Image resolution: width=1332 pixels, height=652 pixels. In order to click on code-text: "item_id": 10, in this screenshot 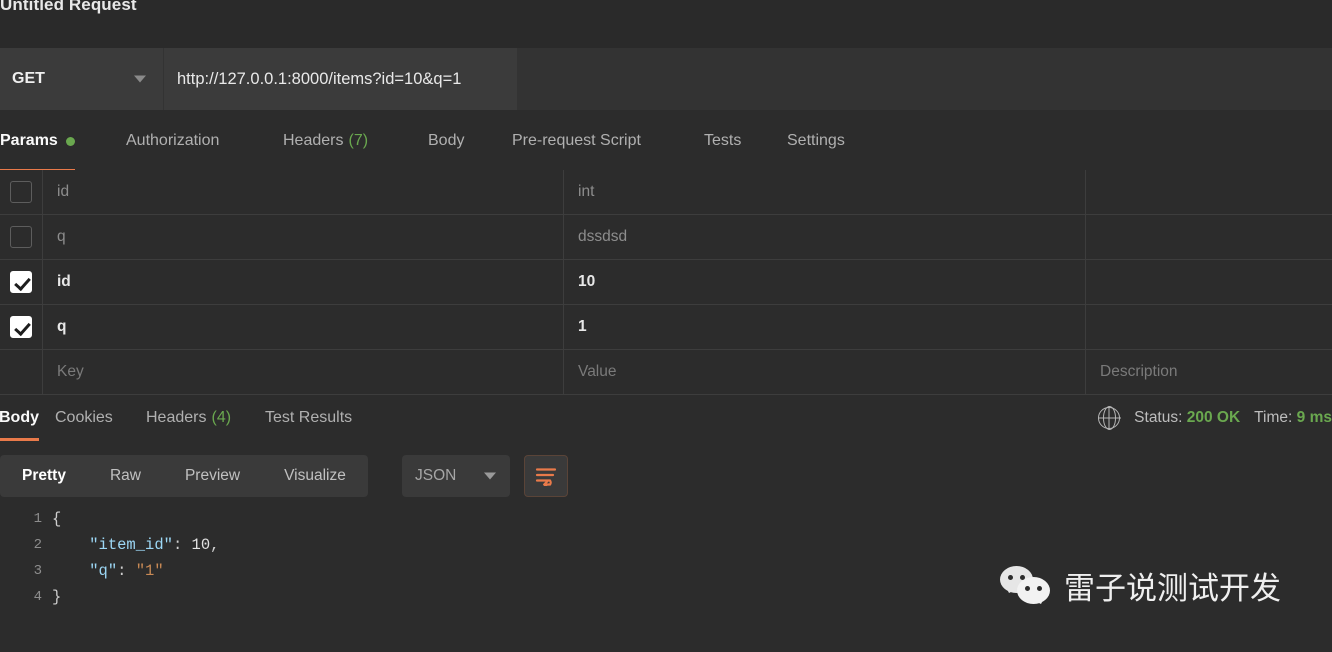, I will do `click(135, 545)`.